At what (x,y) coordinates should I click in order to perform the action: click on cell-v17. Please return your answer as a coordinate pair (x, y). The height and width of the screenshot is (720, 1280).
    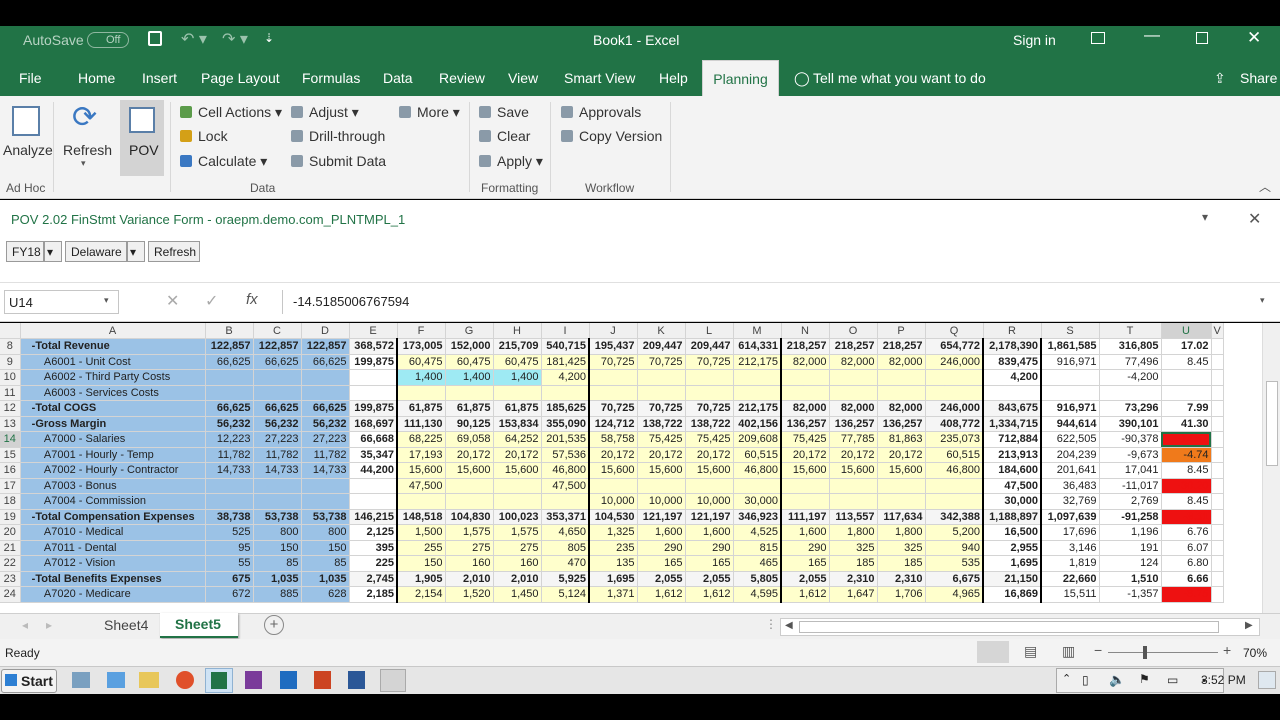
    Looking at the image, I should click on (1217, 486).